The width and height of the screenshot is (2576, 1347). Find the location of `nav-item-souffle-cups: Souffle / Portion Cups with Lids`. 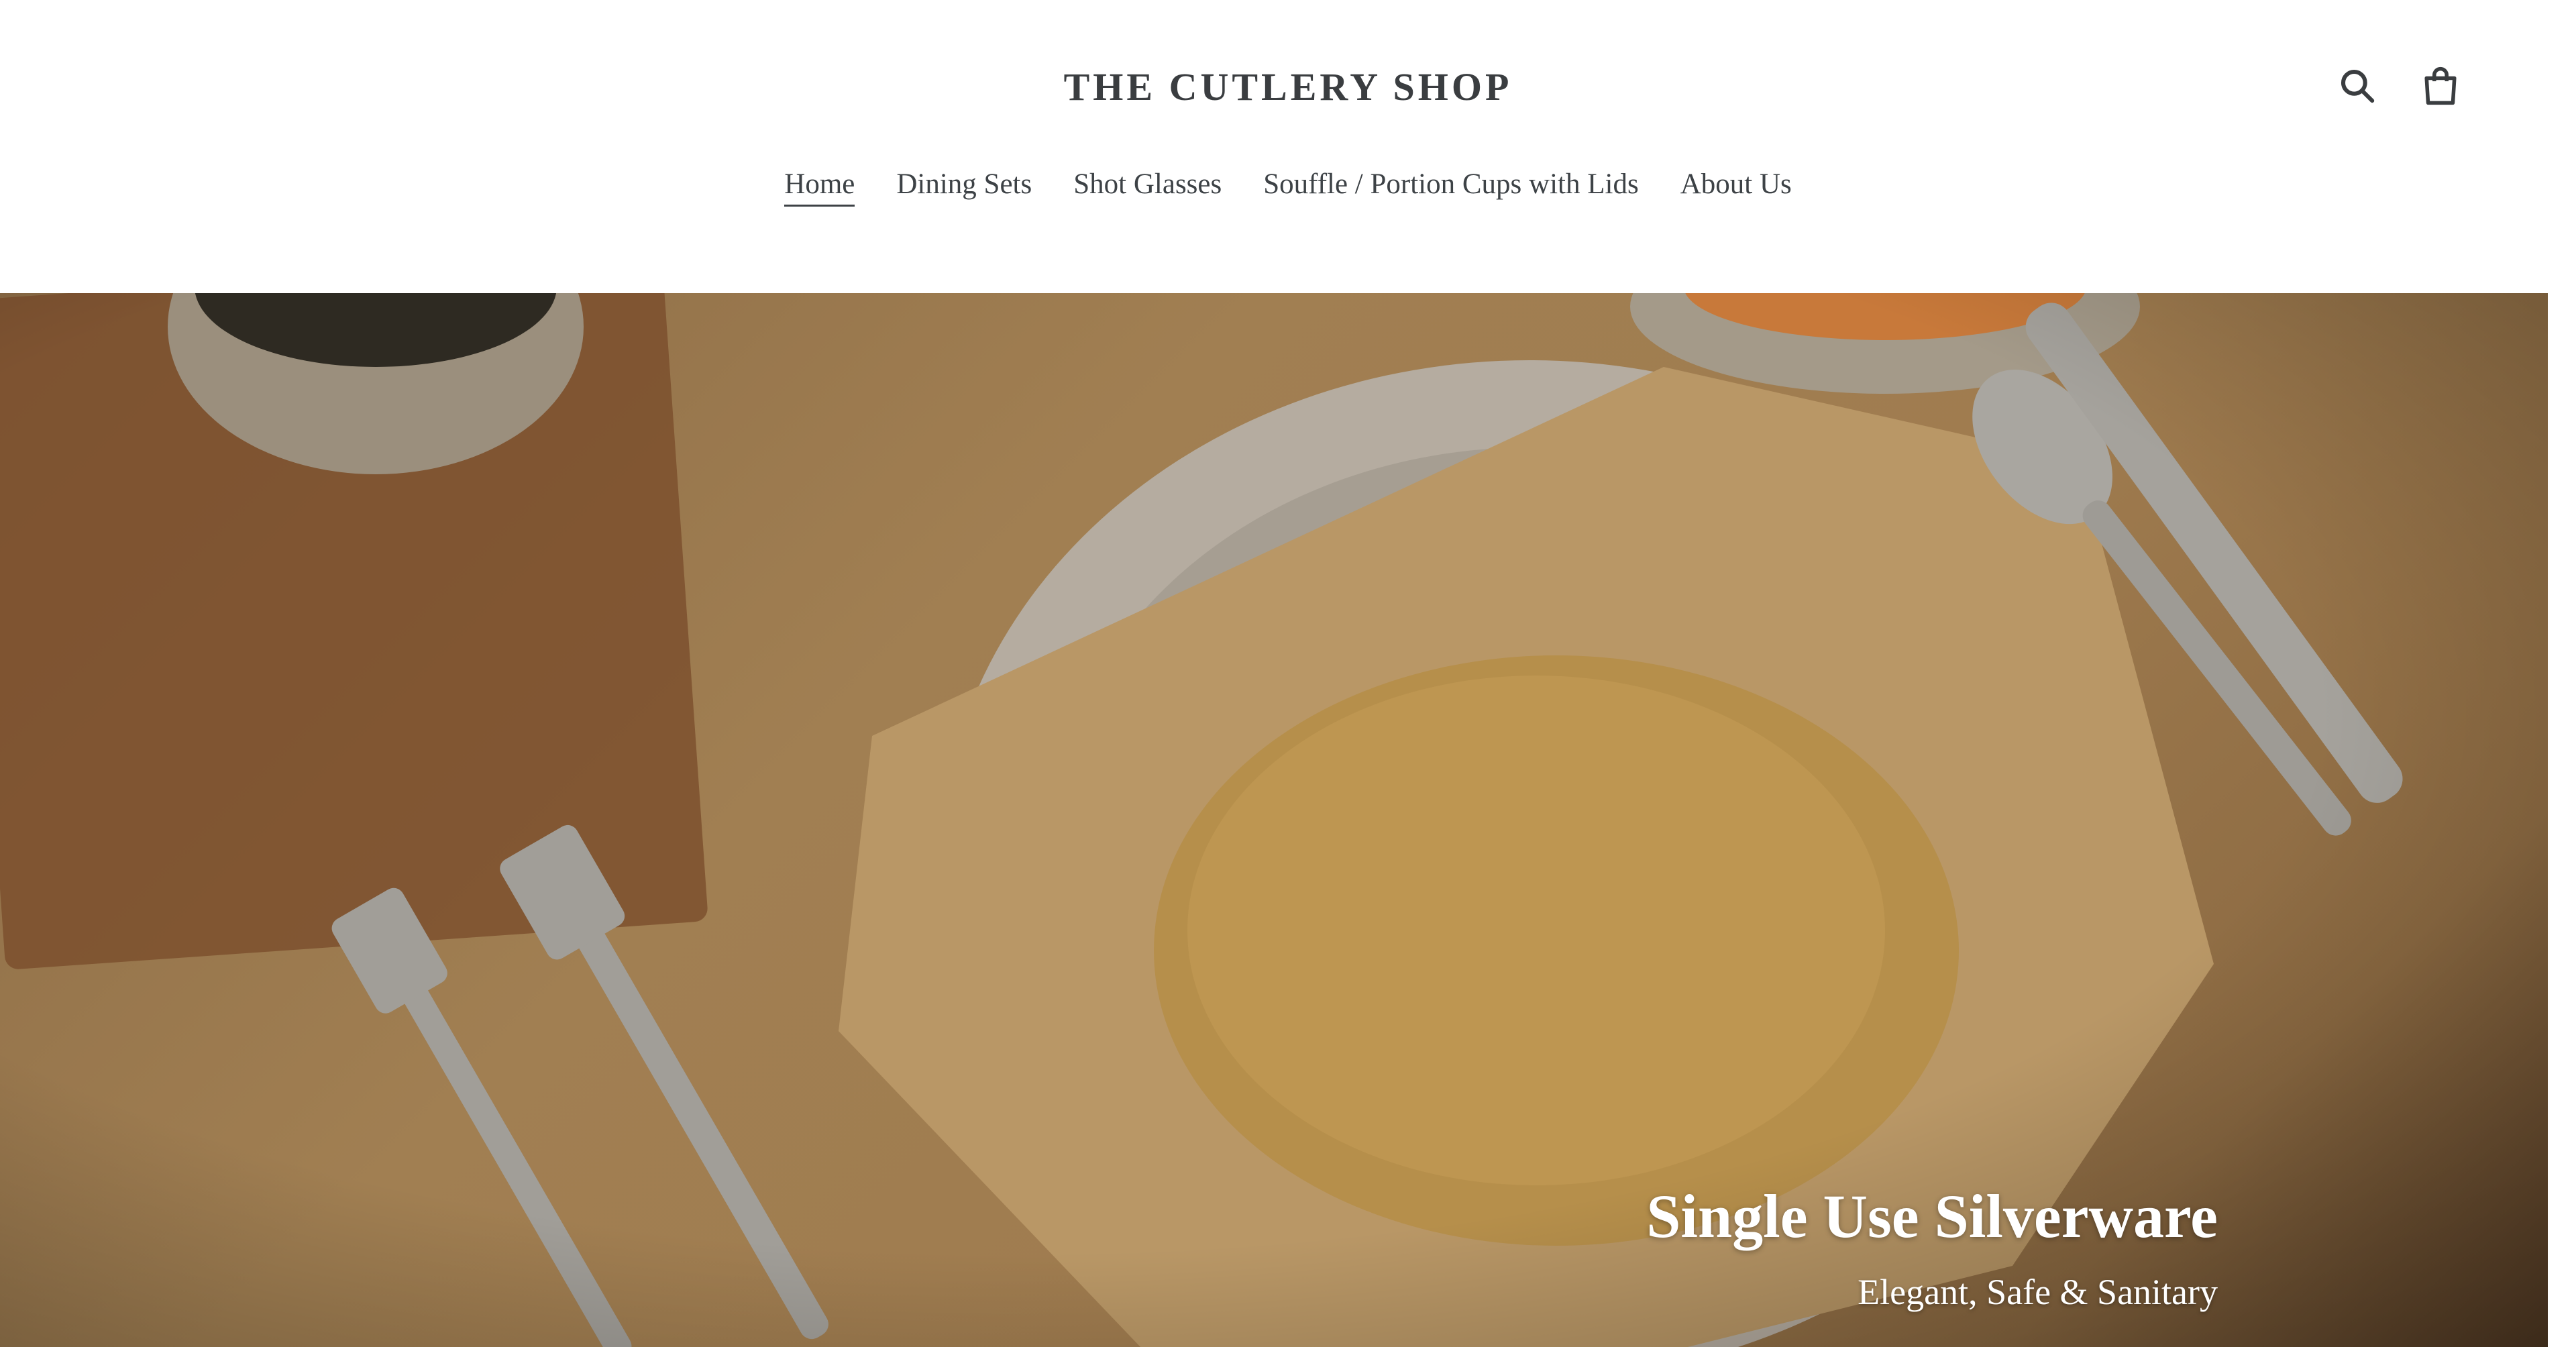

nav-item-souffle-cups: Souffle / Portion Cups with Lids is located at coordinates (1450, 187).